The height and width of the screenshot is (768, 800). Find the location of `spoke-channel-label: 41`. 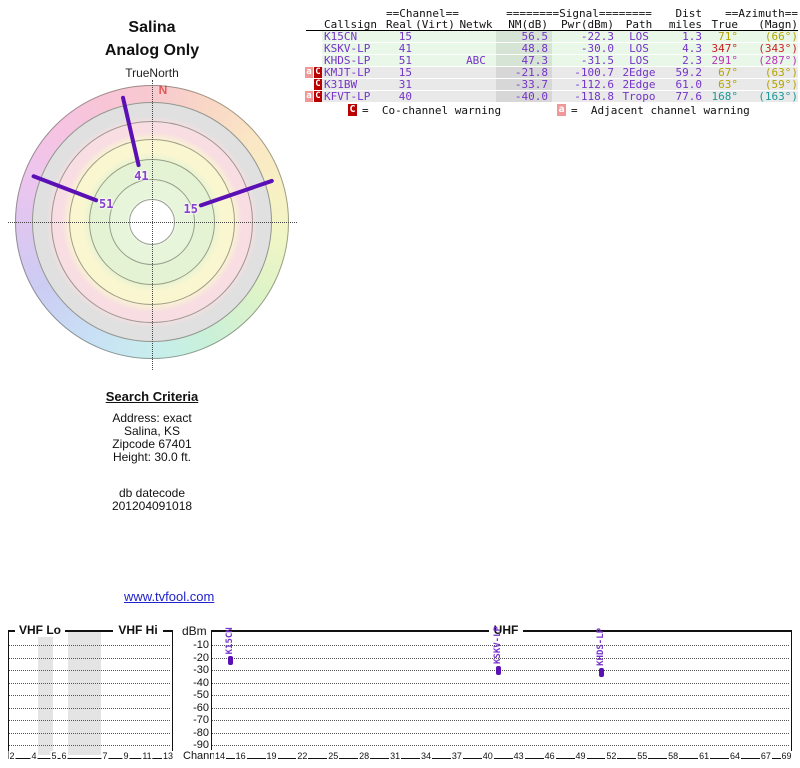

spoke-channel-label: 41 is located at coordinates (141, 176).